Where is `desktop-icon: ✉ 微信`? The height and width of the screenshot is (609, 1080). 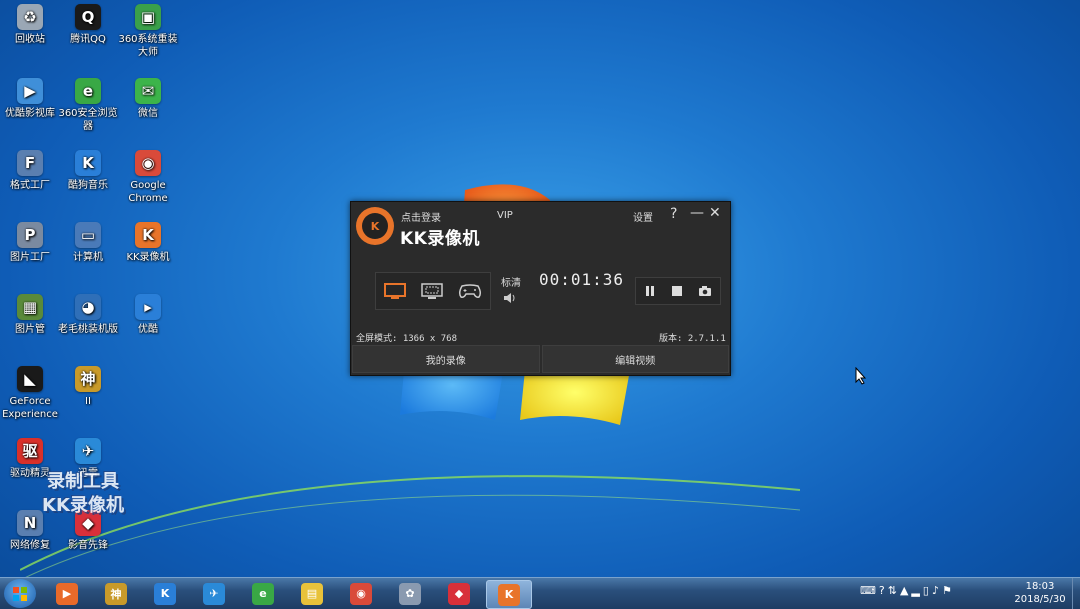
desktop-icon: ✉ 微信 is located at coordinates (148, 99).